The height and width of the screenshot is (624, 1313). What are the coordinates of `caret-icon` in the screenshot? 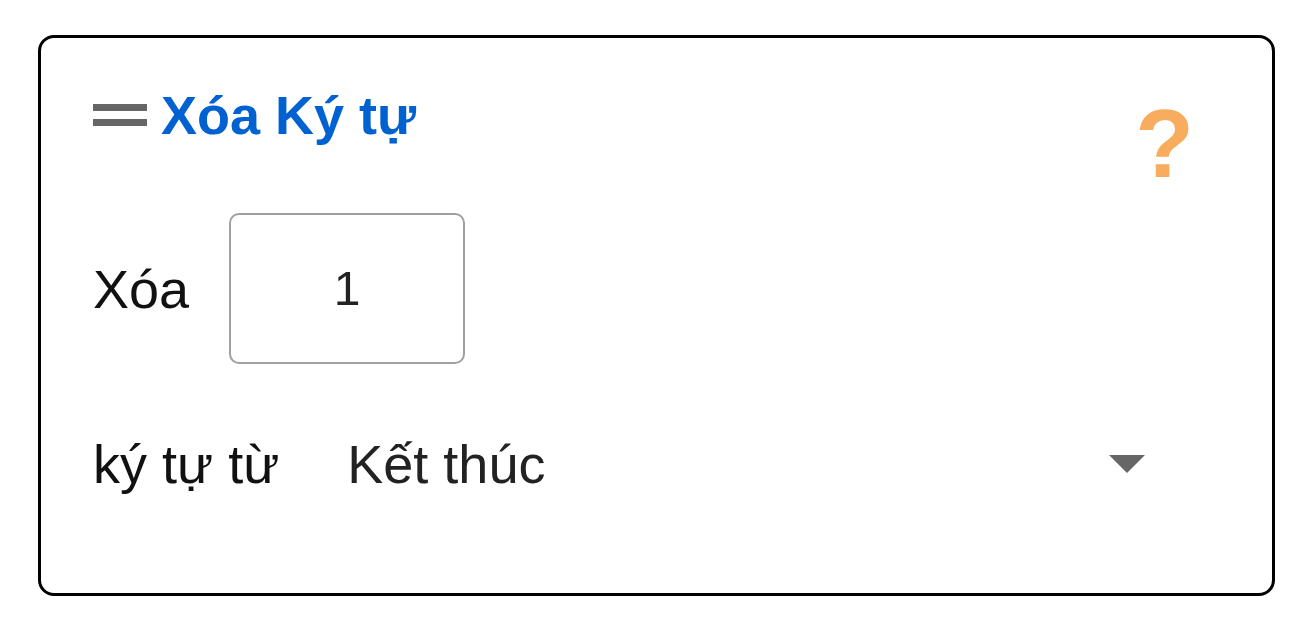 It's located at (1127, 464).